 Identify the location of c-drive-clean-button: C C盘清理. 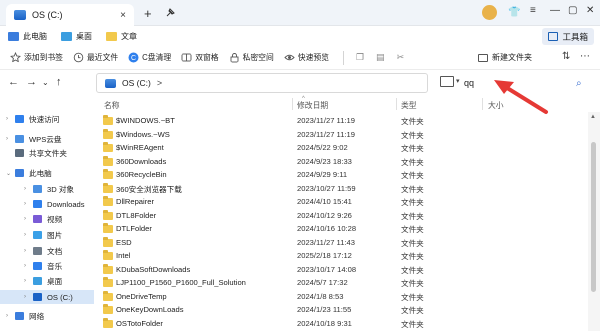
(149, 57).